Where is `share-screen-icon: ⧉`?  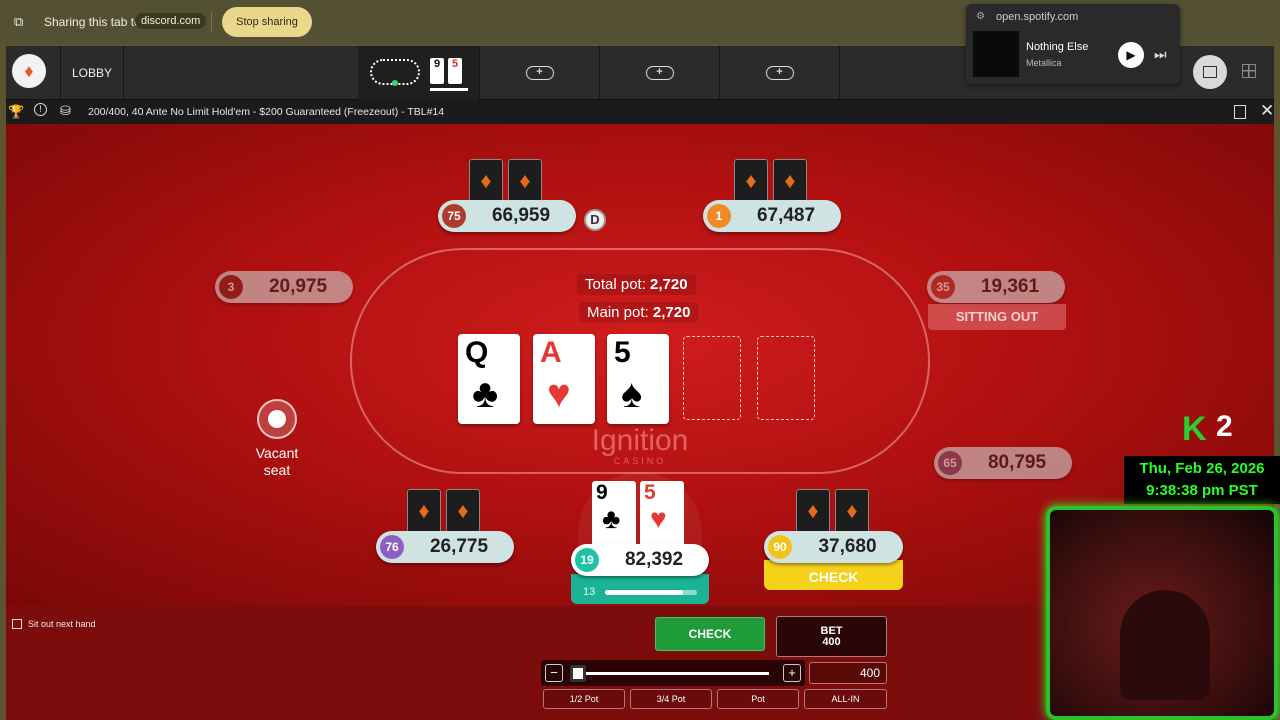
share-screen-icon: ⧉ is located at coordinates (19, 21).